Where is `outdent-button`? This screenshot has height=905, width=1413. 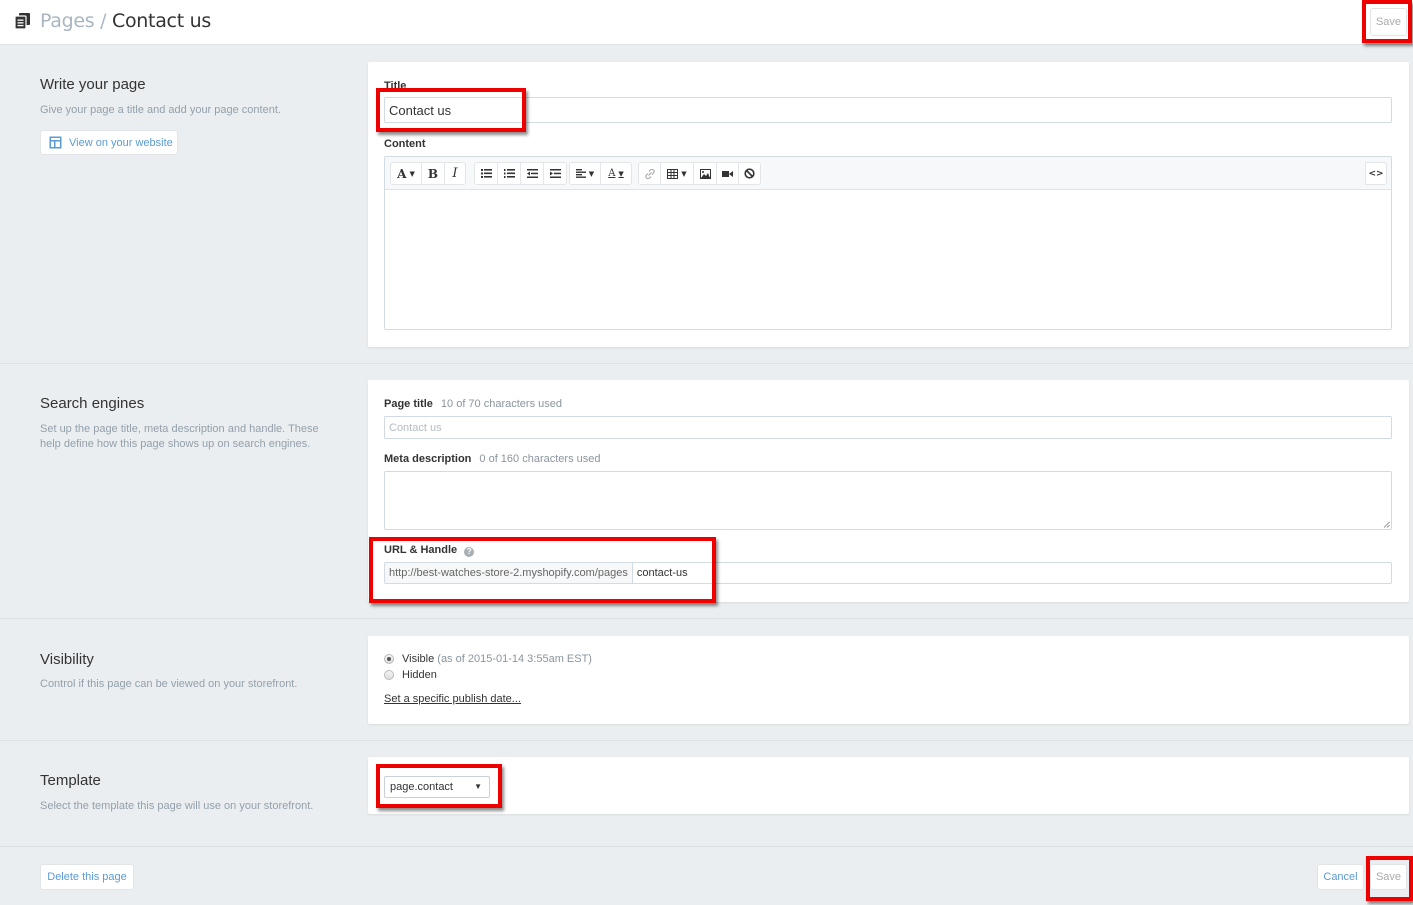 outdent-button is located at coordinates (532, 173).